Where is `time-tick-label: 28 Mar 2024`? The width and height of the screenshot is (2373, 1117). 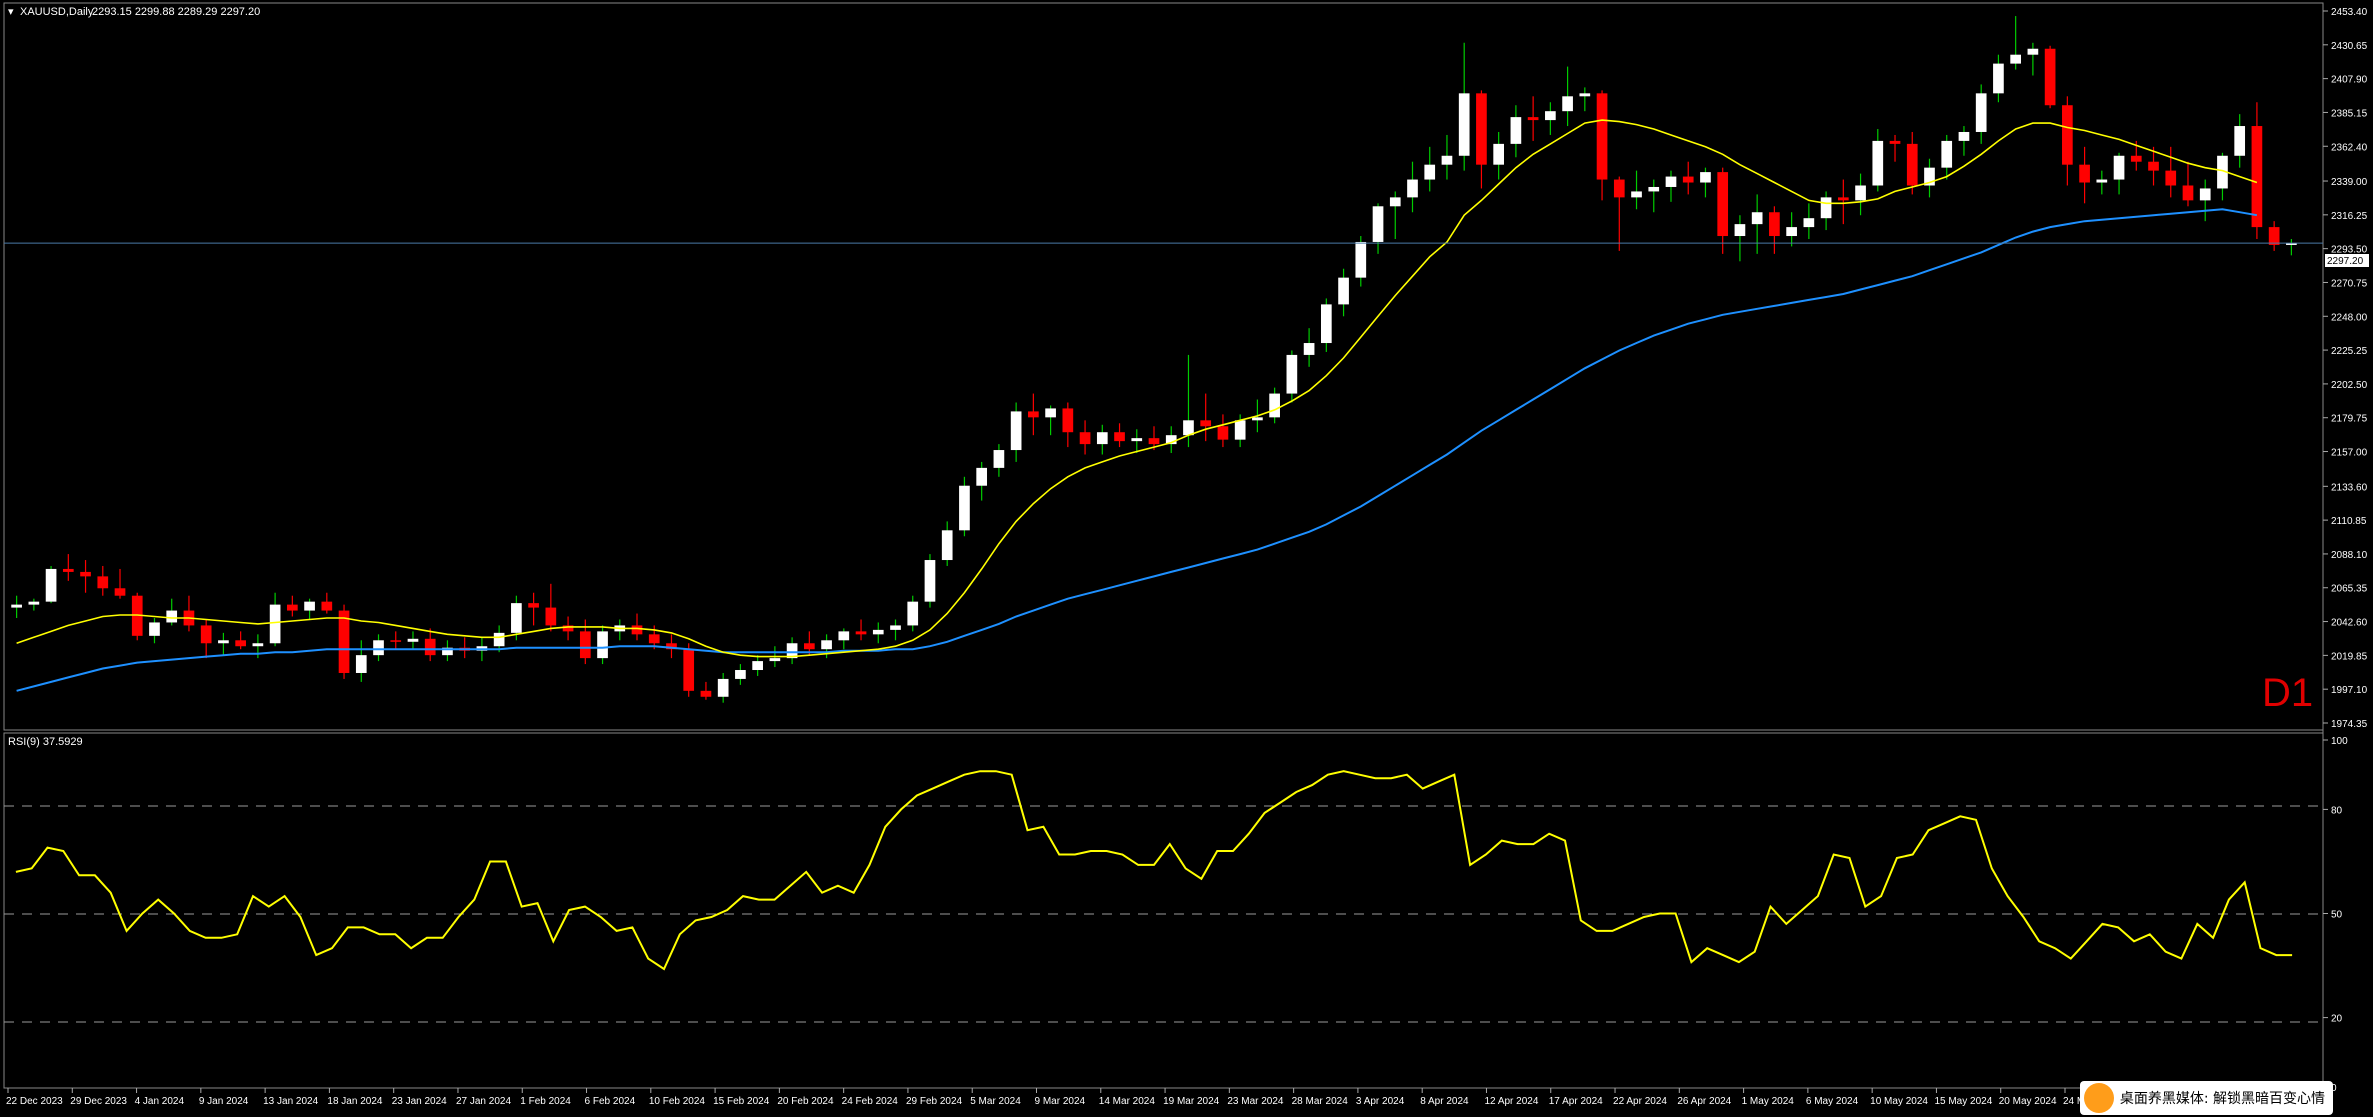
time-tick-label: 28 Mar 2024 is located at coordinates (1320, 1101).